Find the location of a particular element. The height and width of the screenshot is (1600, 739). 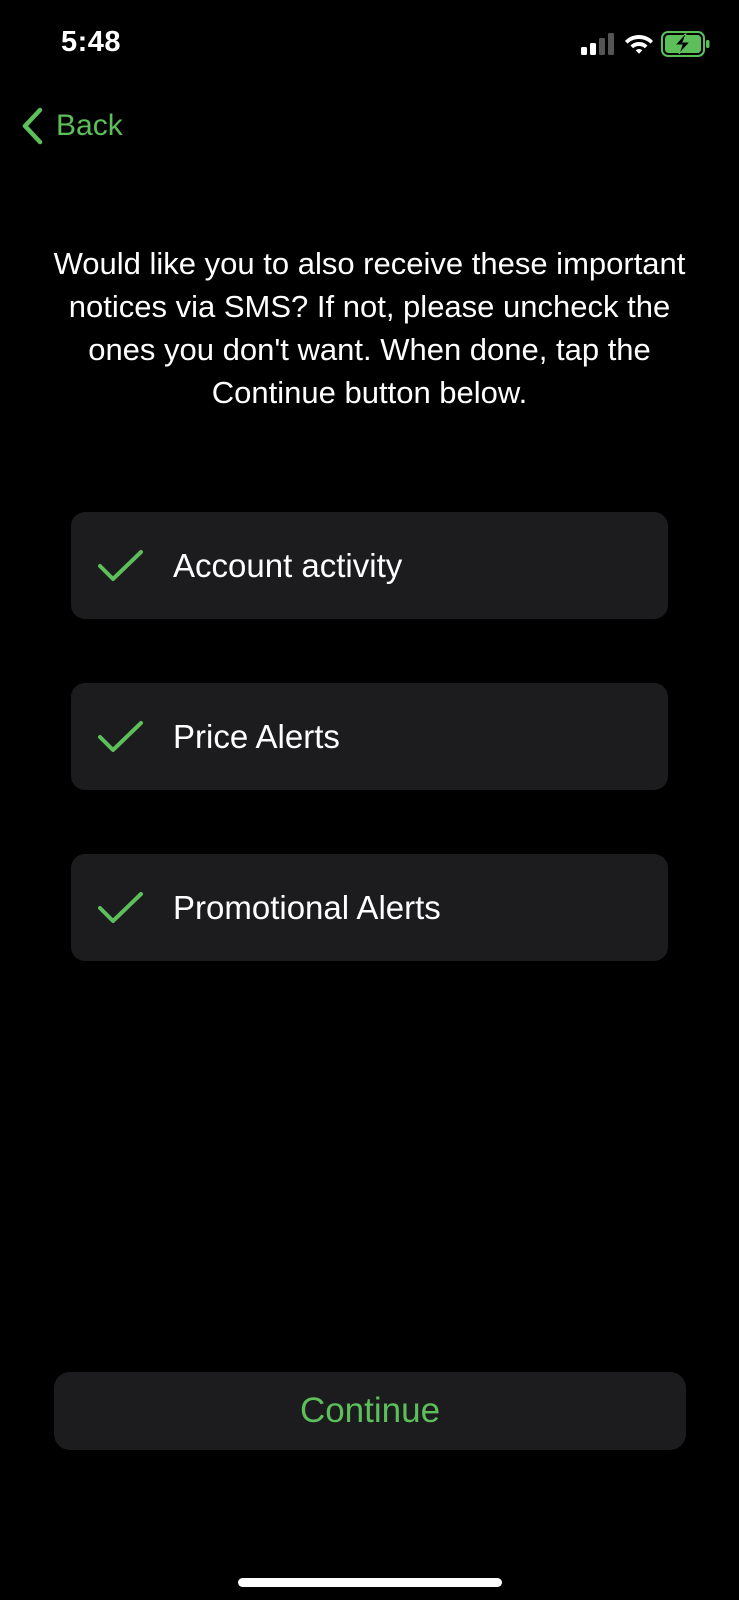

battery-charging-icon is located at coordinates (685, 44).